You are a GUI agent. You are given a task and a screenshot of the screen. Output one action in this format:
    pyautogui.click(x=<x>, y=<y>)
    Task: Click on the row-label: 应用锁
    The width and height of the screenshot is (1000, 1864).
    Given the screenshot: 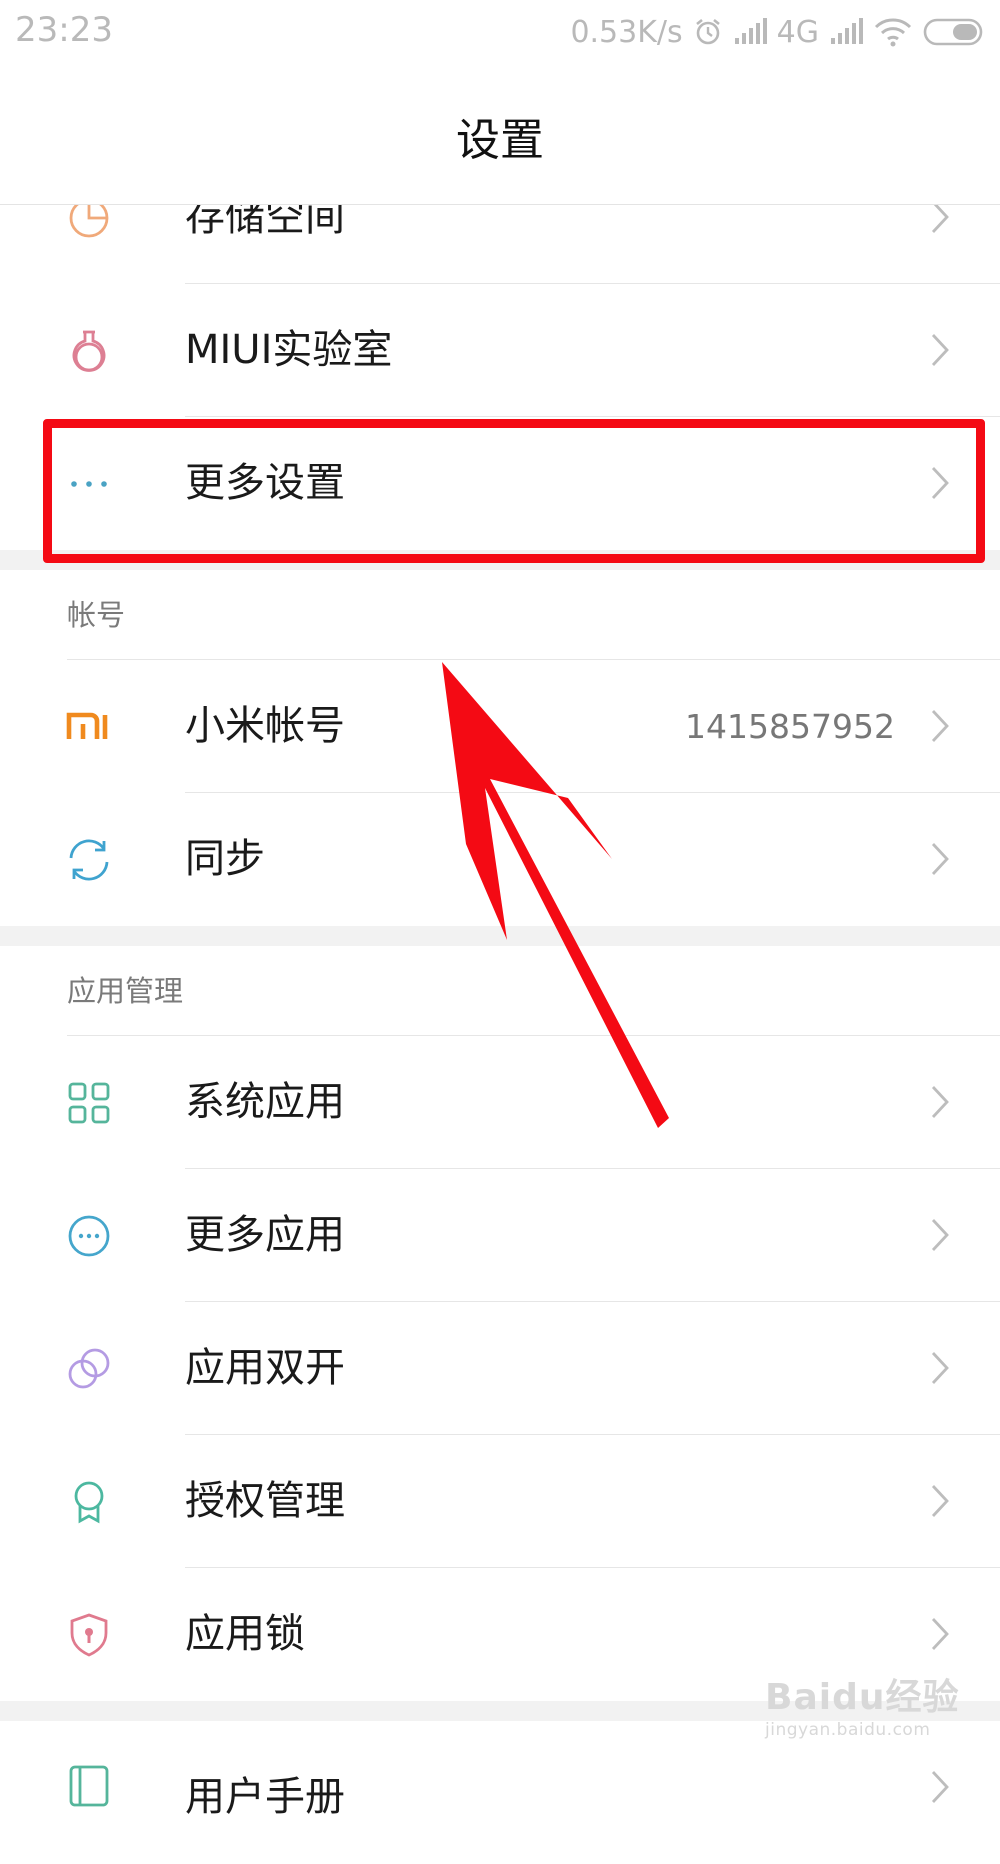 What is the action you would take?
    pyautogui.click(x=245, y=1634)
    